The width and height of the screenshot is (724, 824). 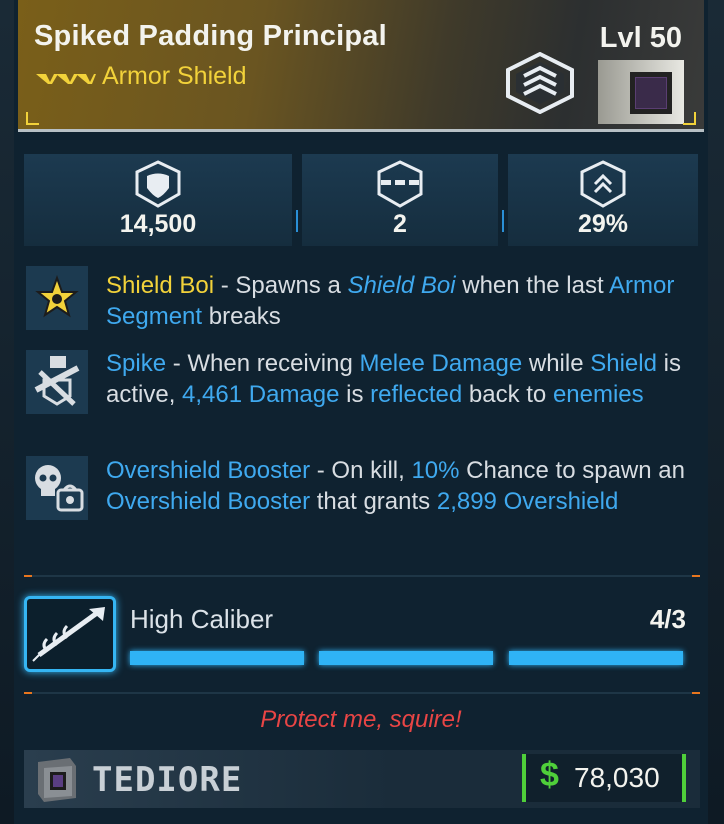 I want to click on armor-segments-icon, so click(x=400, y=184).